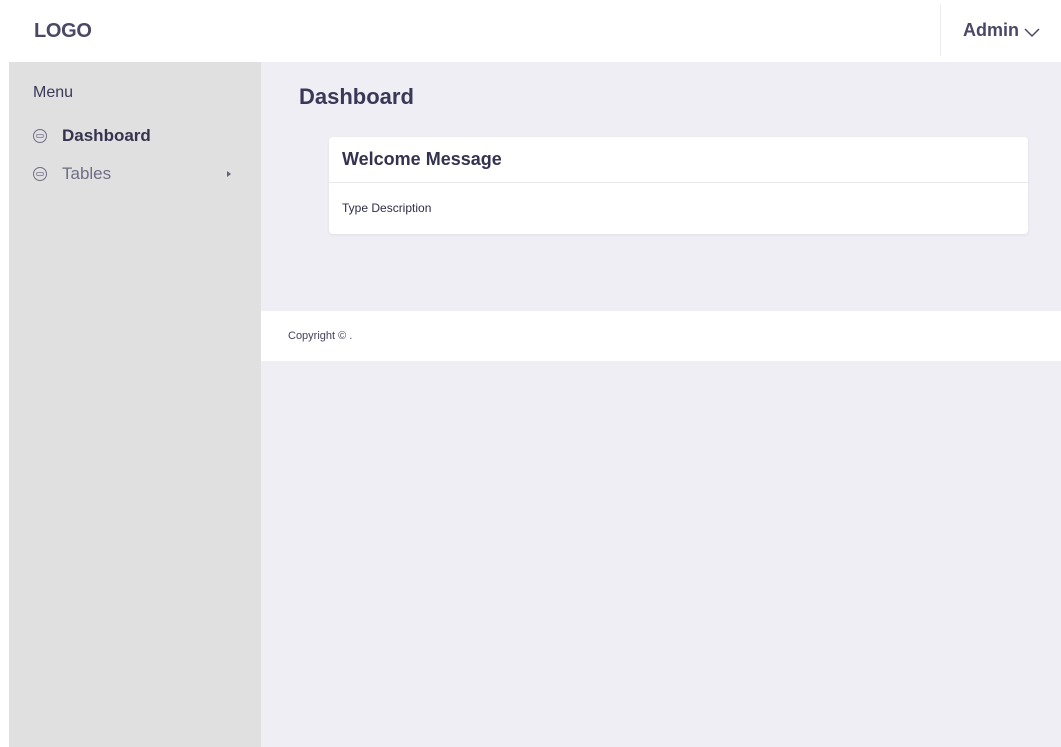 This screenshot has width=1061, height=747. I want to click on card-description: Type Description, so click(387, 208).